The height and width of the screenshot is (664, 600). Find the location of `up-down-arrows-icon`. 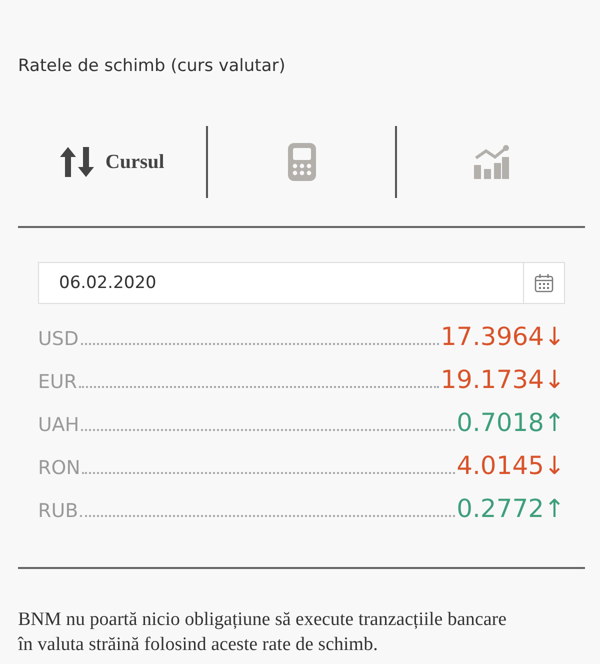

up-down-arrows-icon is located at coordinates (77, 162).